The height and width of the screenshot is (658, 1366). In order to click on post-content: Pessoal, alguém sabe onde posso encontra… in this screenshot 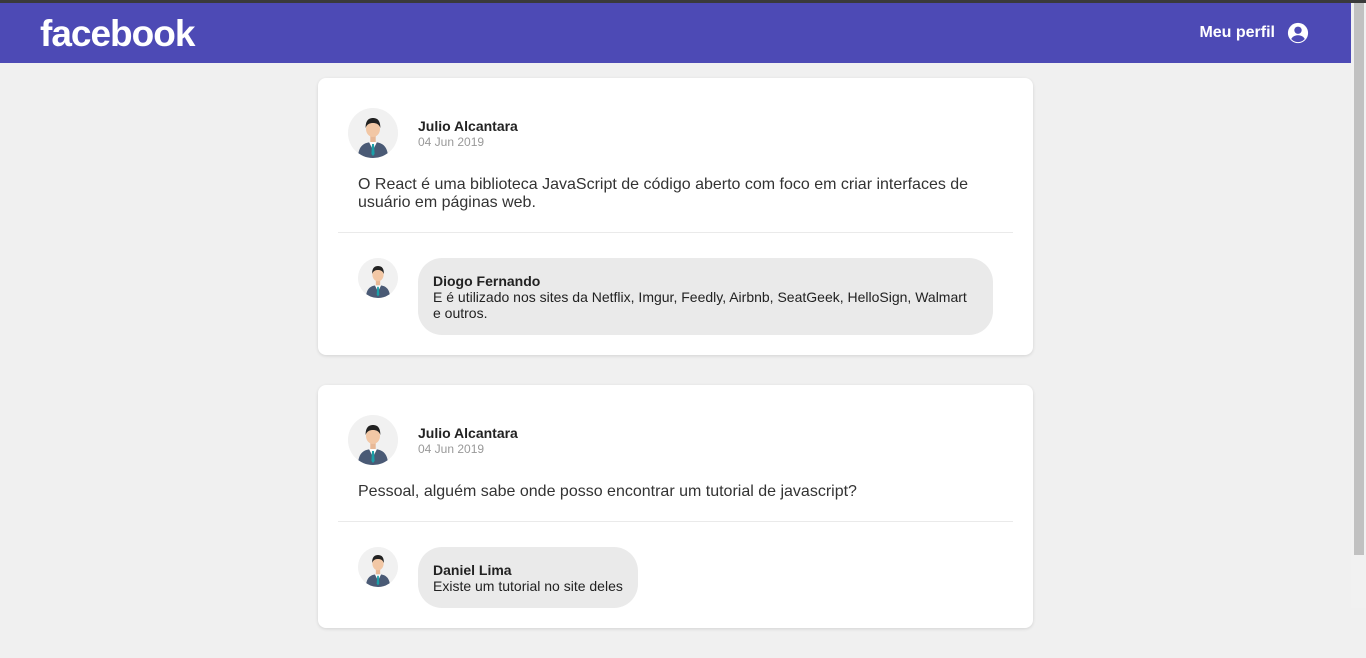, I will do `click(607, 491)`.